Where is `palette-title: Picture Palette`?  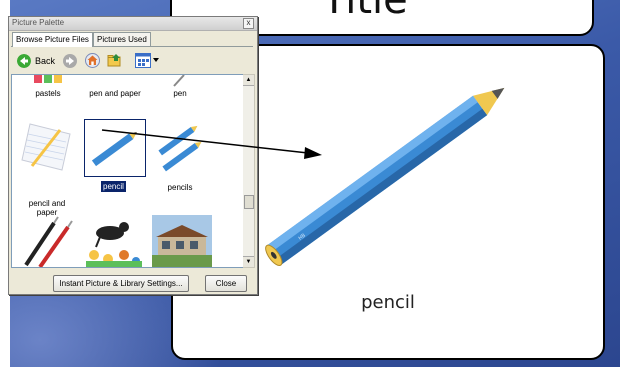 palette-title: Picture Palette is located at coordinates (38, 22).